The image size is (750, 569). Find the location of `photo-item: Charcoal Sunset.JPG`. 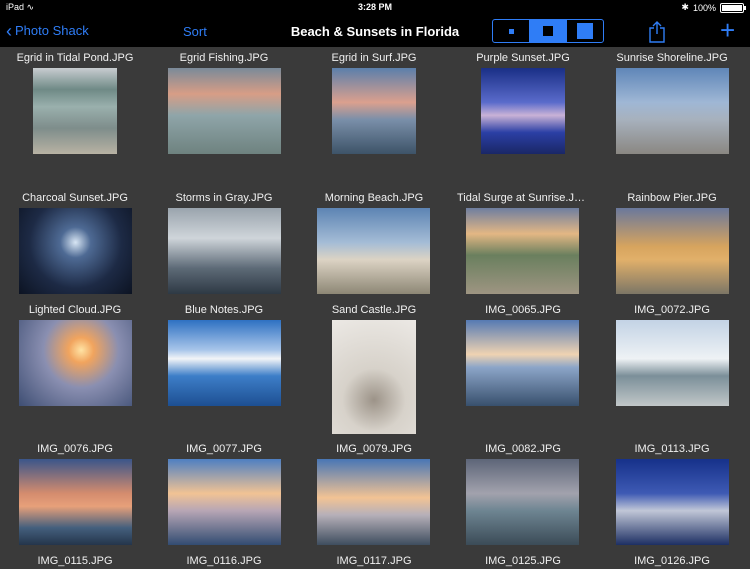

photo-item: Charcoal Sunset.JPG is located at coordinates (75, 199).